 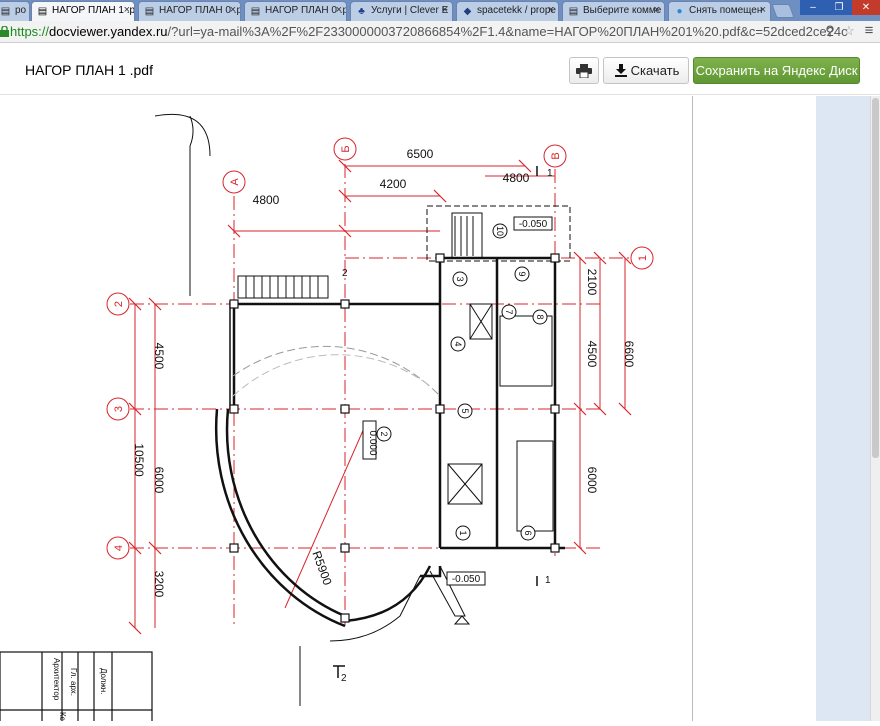 What do you see at coordinates (621, 70) in the screenshot?
I see `download-icon` at bounding box center [621, 70].